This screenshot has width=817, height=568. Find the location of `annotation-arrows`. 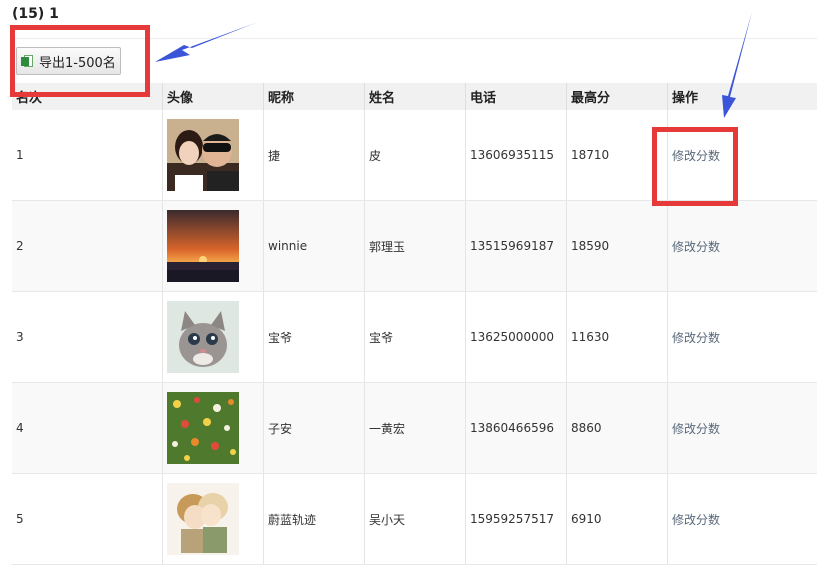

annotation-arrows is located at coordinates (453, 65).